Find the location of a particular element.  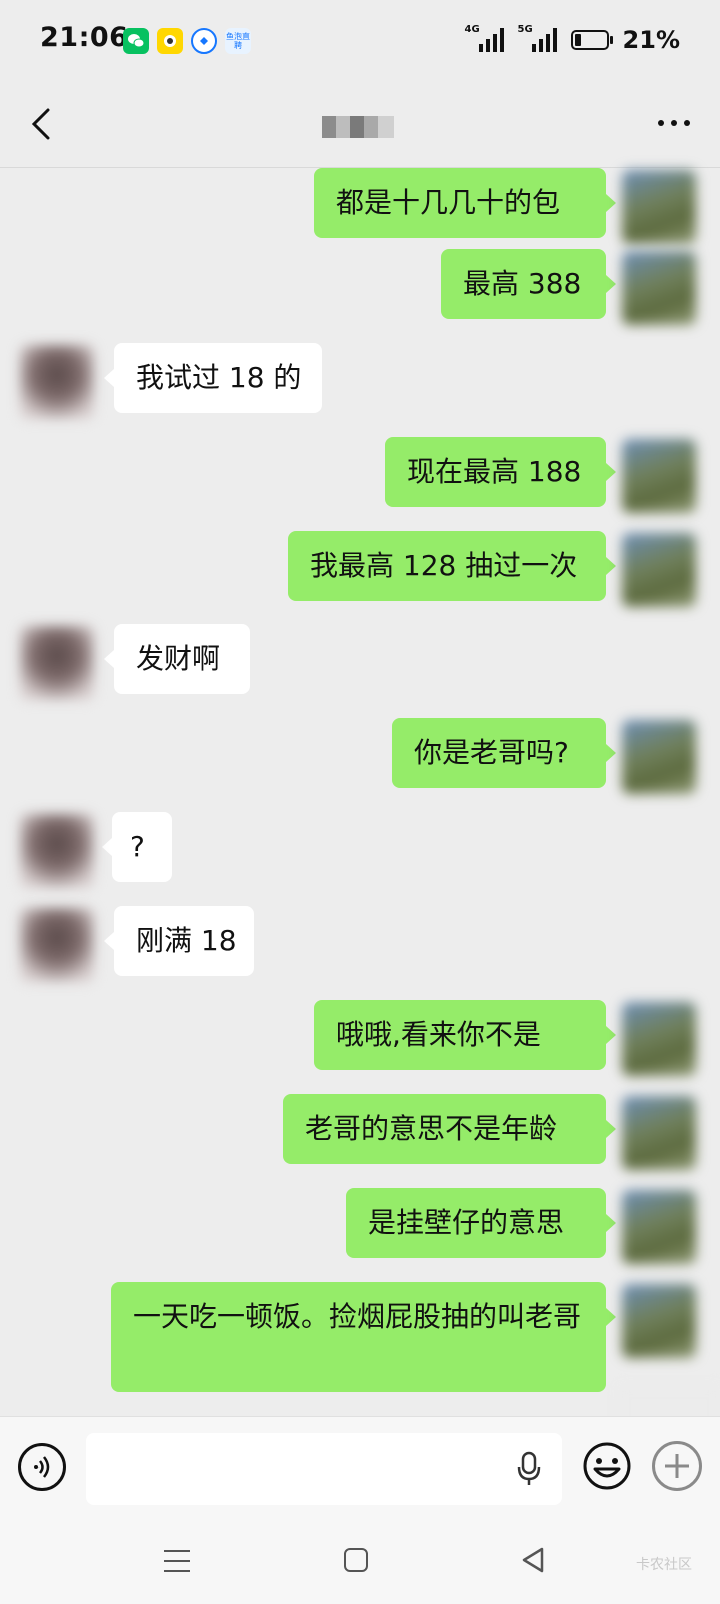

chevron-left-icon is located at coordinates (43, 124).